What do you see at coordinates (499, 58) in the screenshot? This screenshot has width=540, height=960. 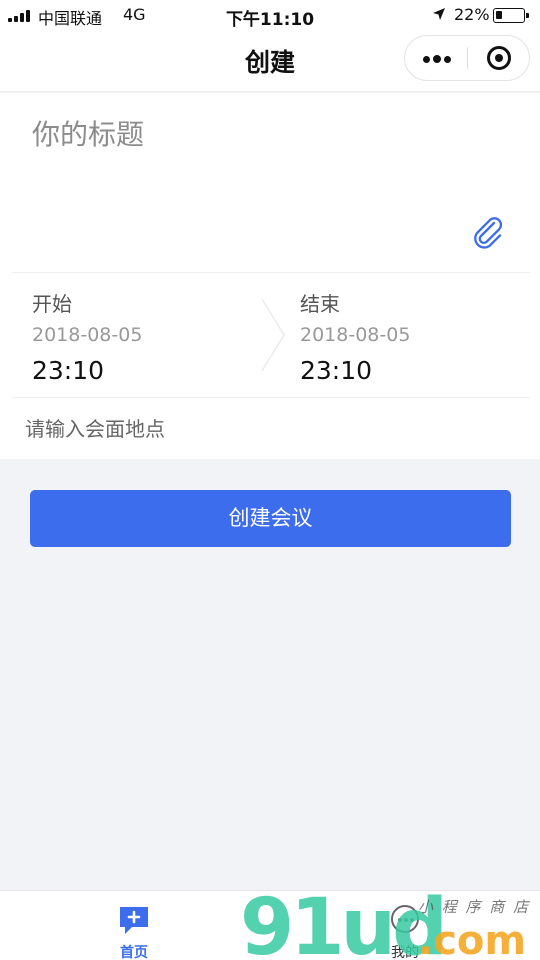 I see `close-mini-program-icon` at bounding box center [499, 58].